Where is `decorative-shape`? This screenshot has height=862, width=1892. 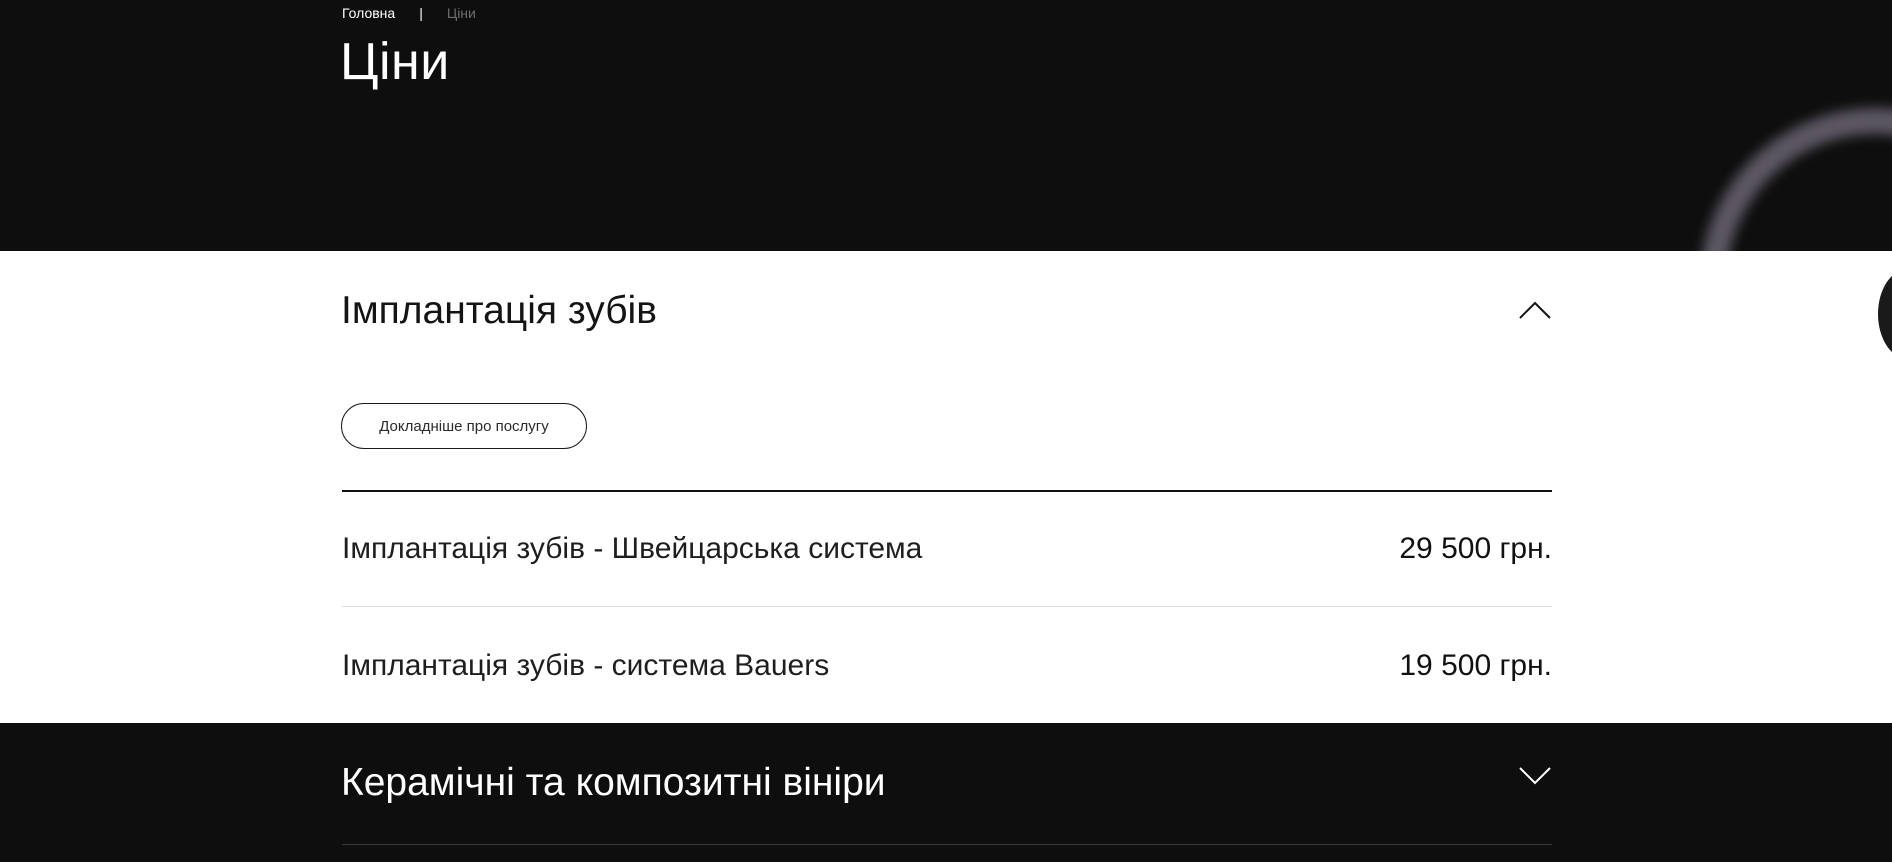
decorative-shape is located at coordinates (1885, 314).